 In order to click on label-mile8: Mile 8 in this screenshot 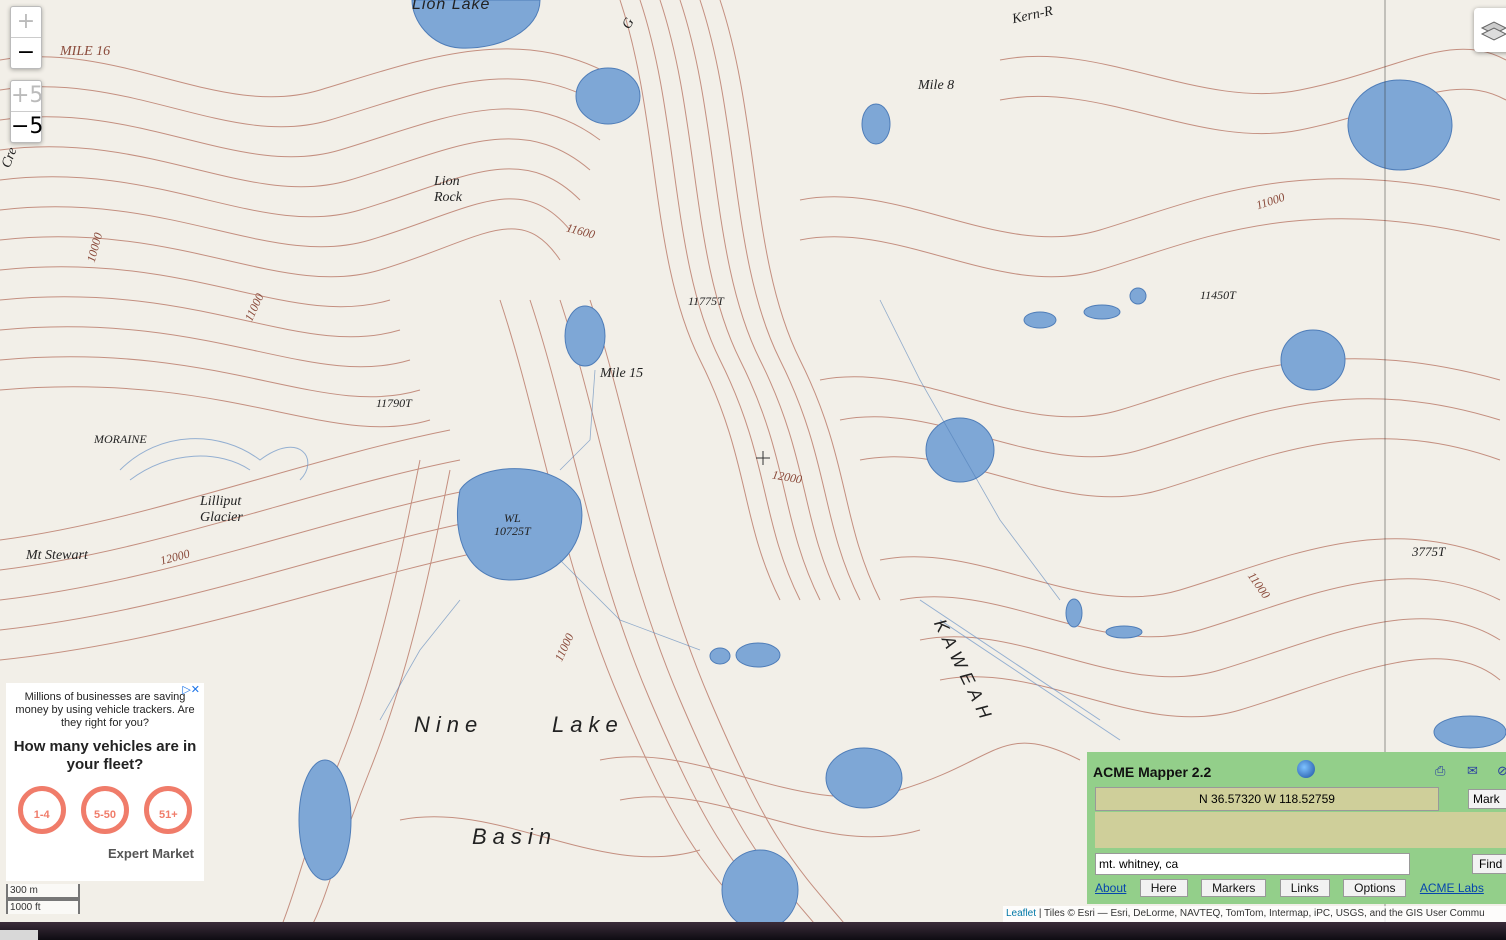, I will do `click(936, 85)`.